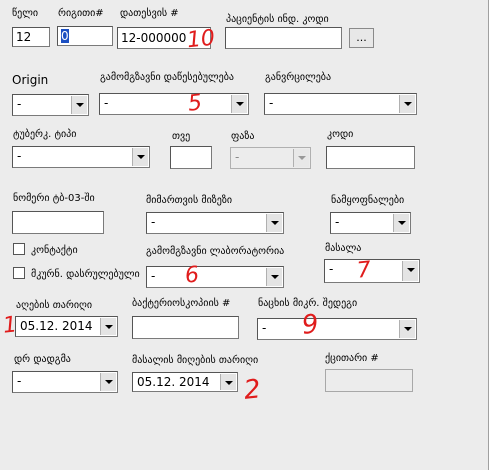  I want to click on detected-institution-value: -, so click(106, 103).